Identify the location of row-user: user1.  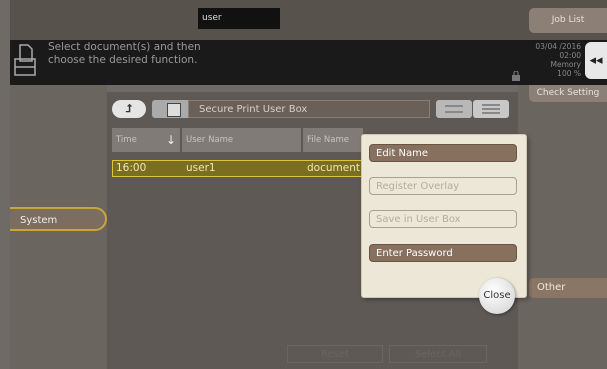
(201, 168).